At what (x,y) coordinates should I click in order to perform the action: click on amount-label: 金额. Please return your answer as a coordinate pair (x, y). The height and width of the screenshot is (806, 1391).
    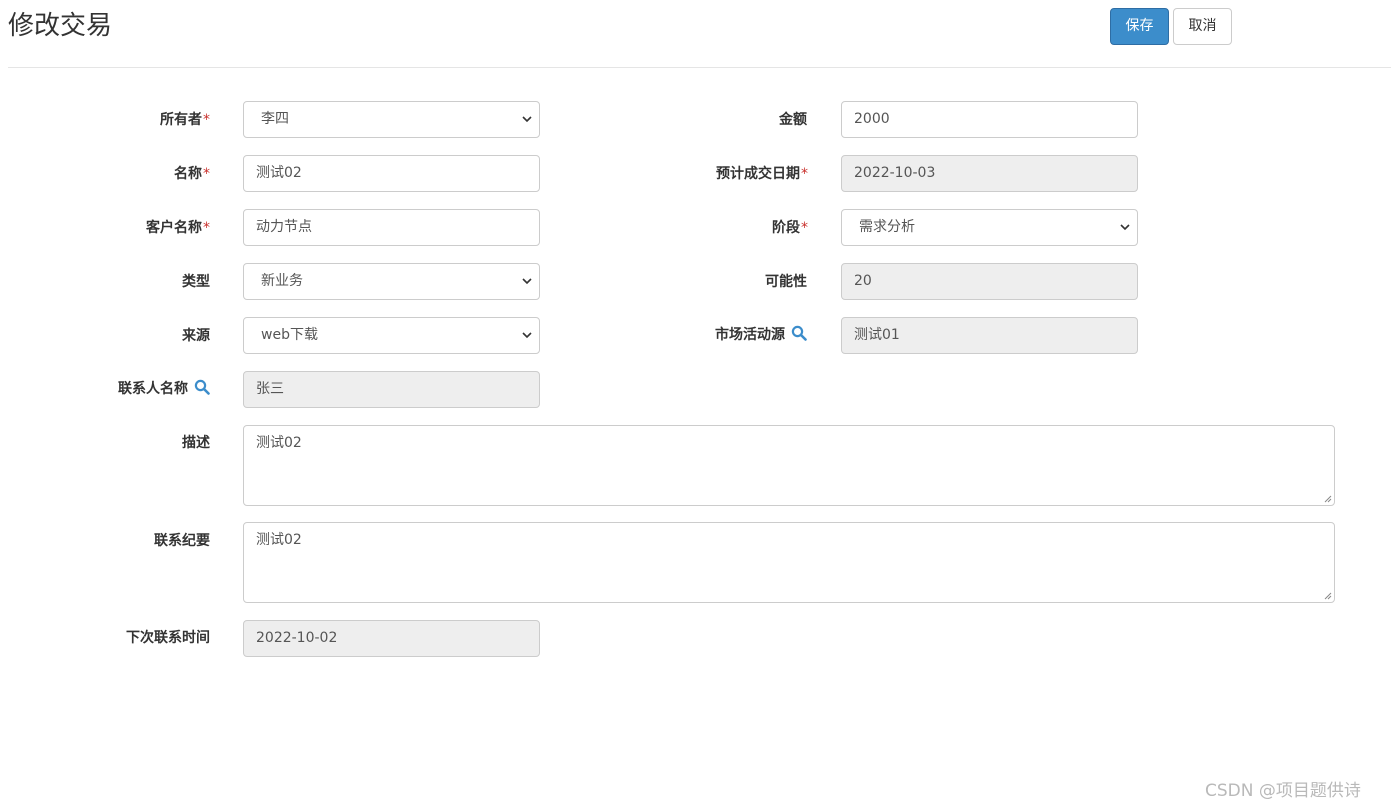
    Looking at the image, I should click on (793, 120).